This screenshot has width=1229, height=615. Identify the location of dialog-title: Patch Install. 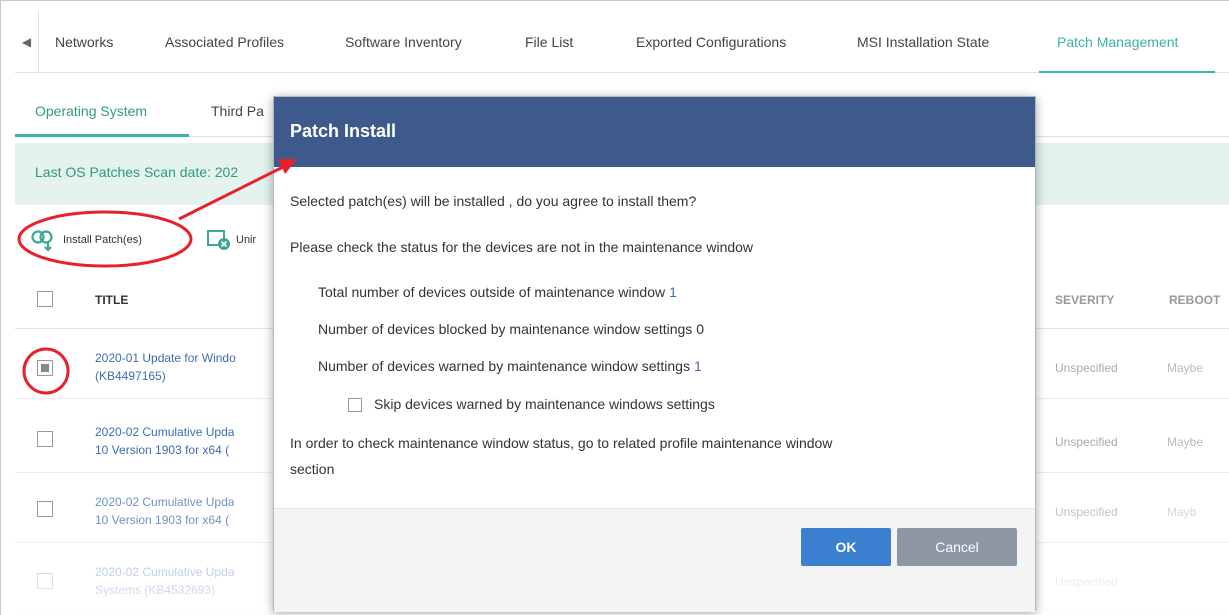
(343, 131).